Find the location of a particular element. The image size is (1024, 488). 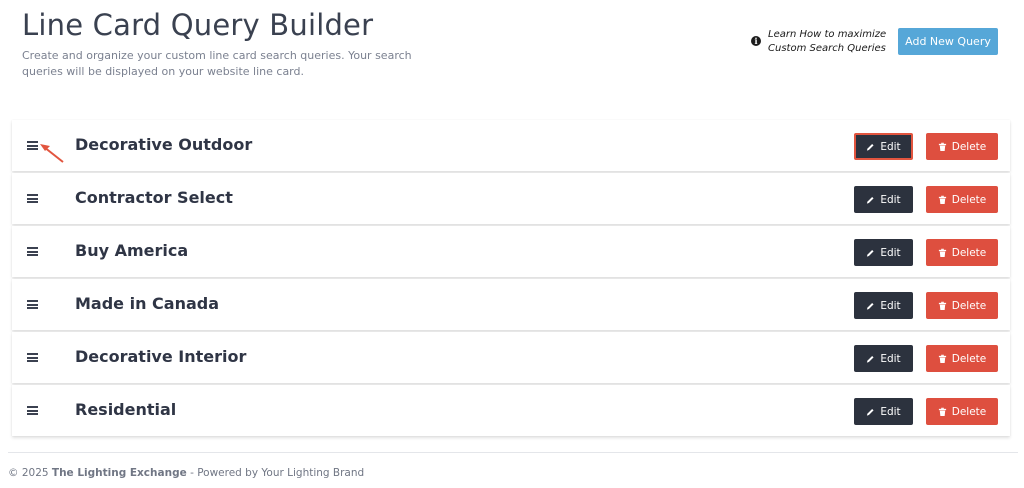

query-row: Decorative Outdoor Edit Delete is located at coordinates (511, 145).